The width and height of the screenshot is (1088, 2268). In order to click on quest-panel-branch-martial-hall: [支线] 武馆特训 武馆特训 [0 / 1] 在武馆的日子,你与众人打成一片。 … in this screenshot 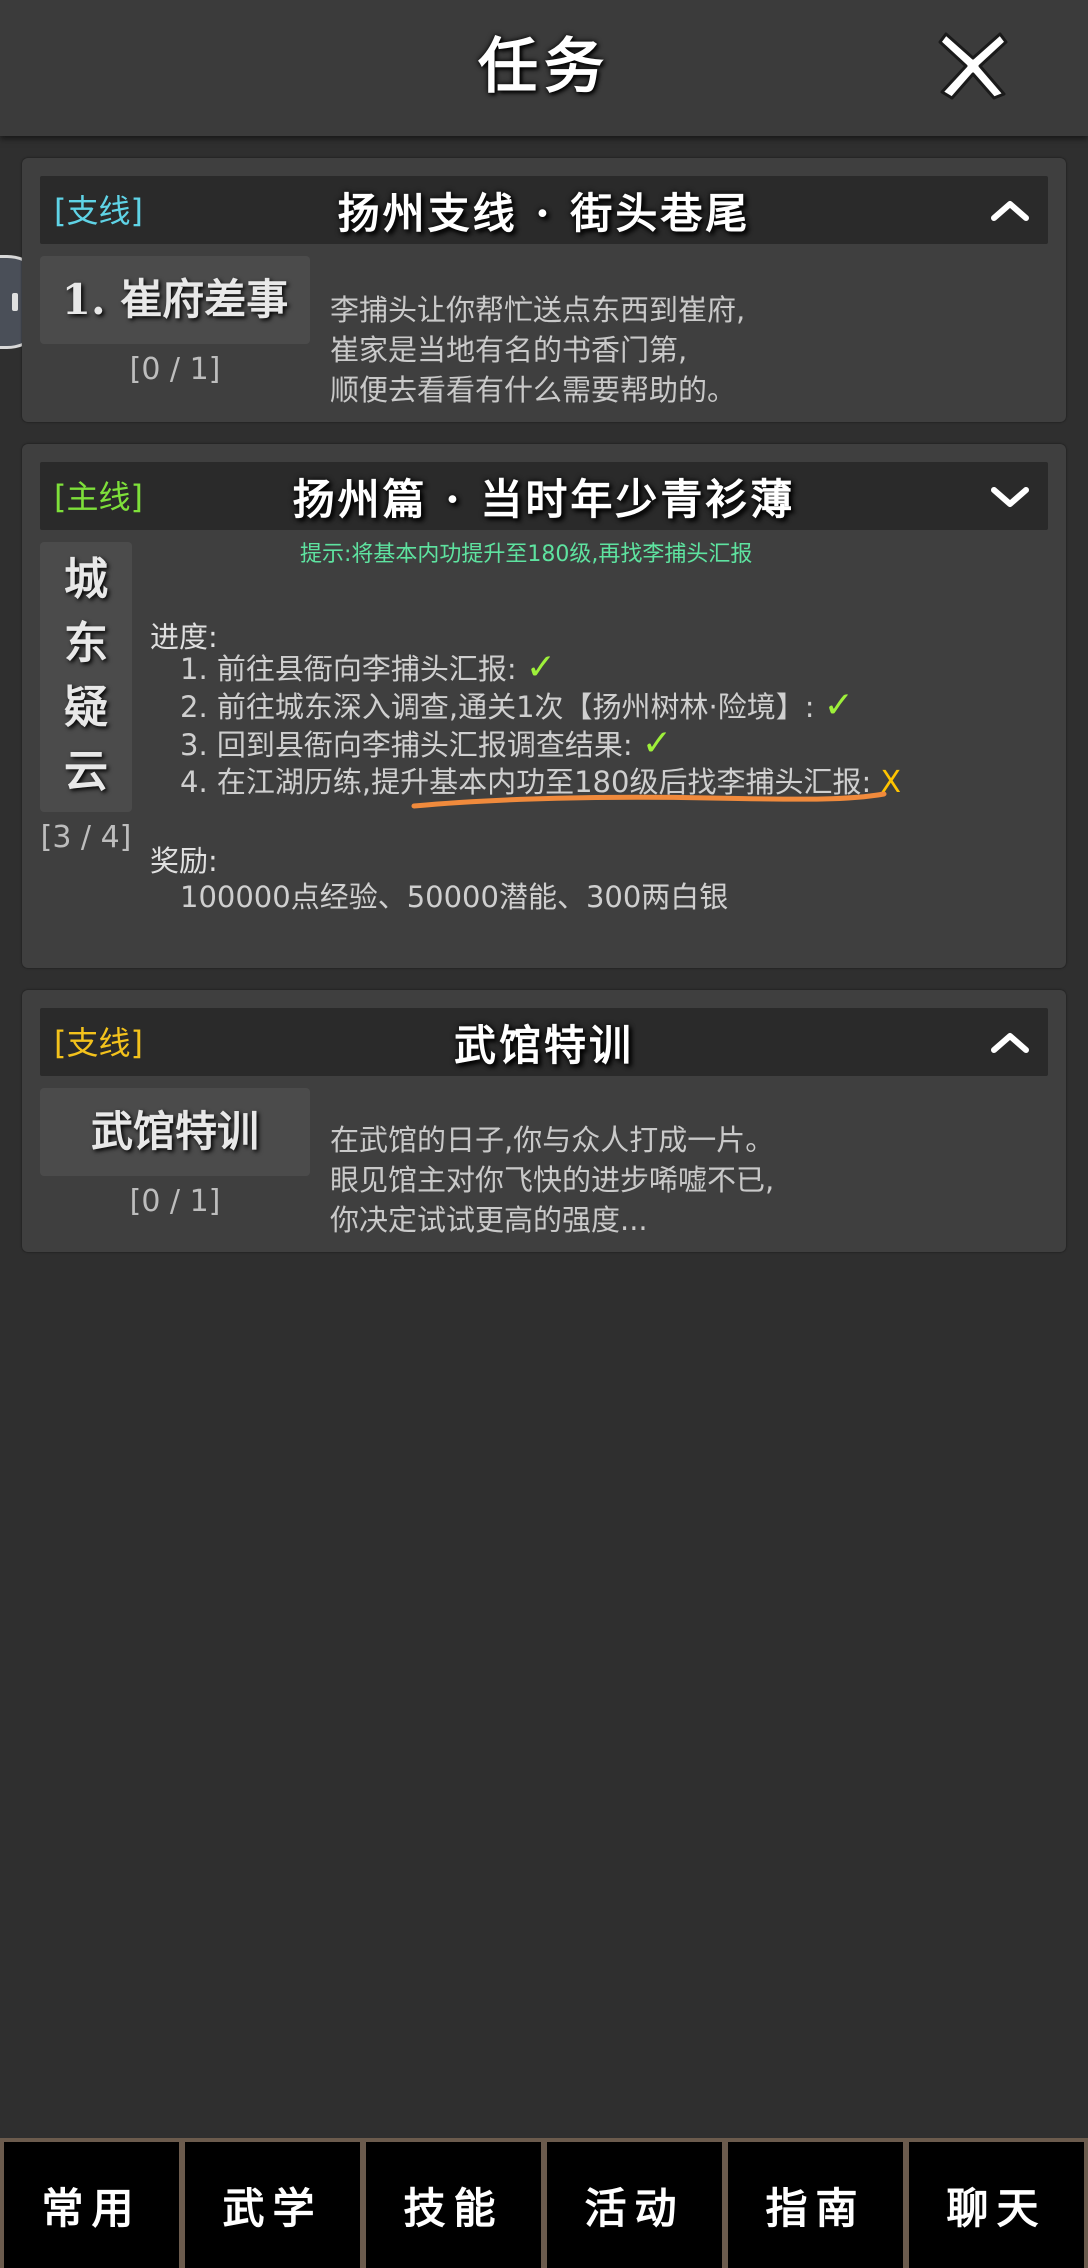, I will do `click(544, 1121)`.